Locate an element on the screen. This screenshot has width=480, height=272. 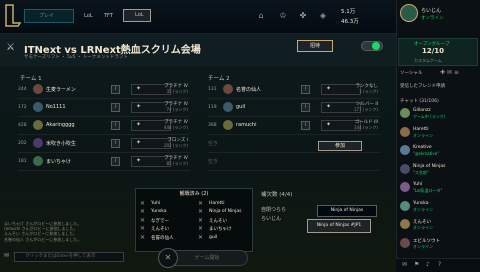
loot-icon: ✤ is located at coordinates (303, 16).